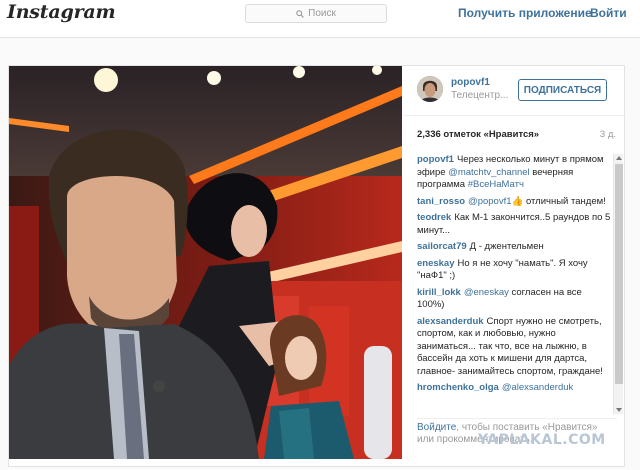  Describe the element at coordinates (542, 440) in the screenshot. I see `watermark: YAPLAKAL.COM` at that location.